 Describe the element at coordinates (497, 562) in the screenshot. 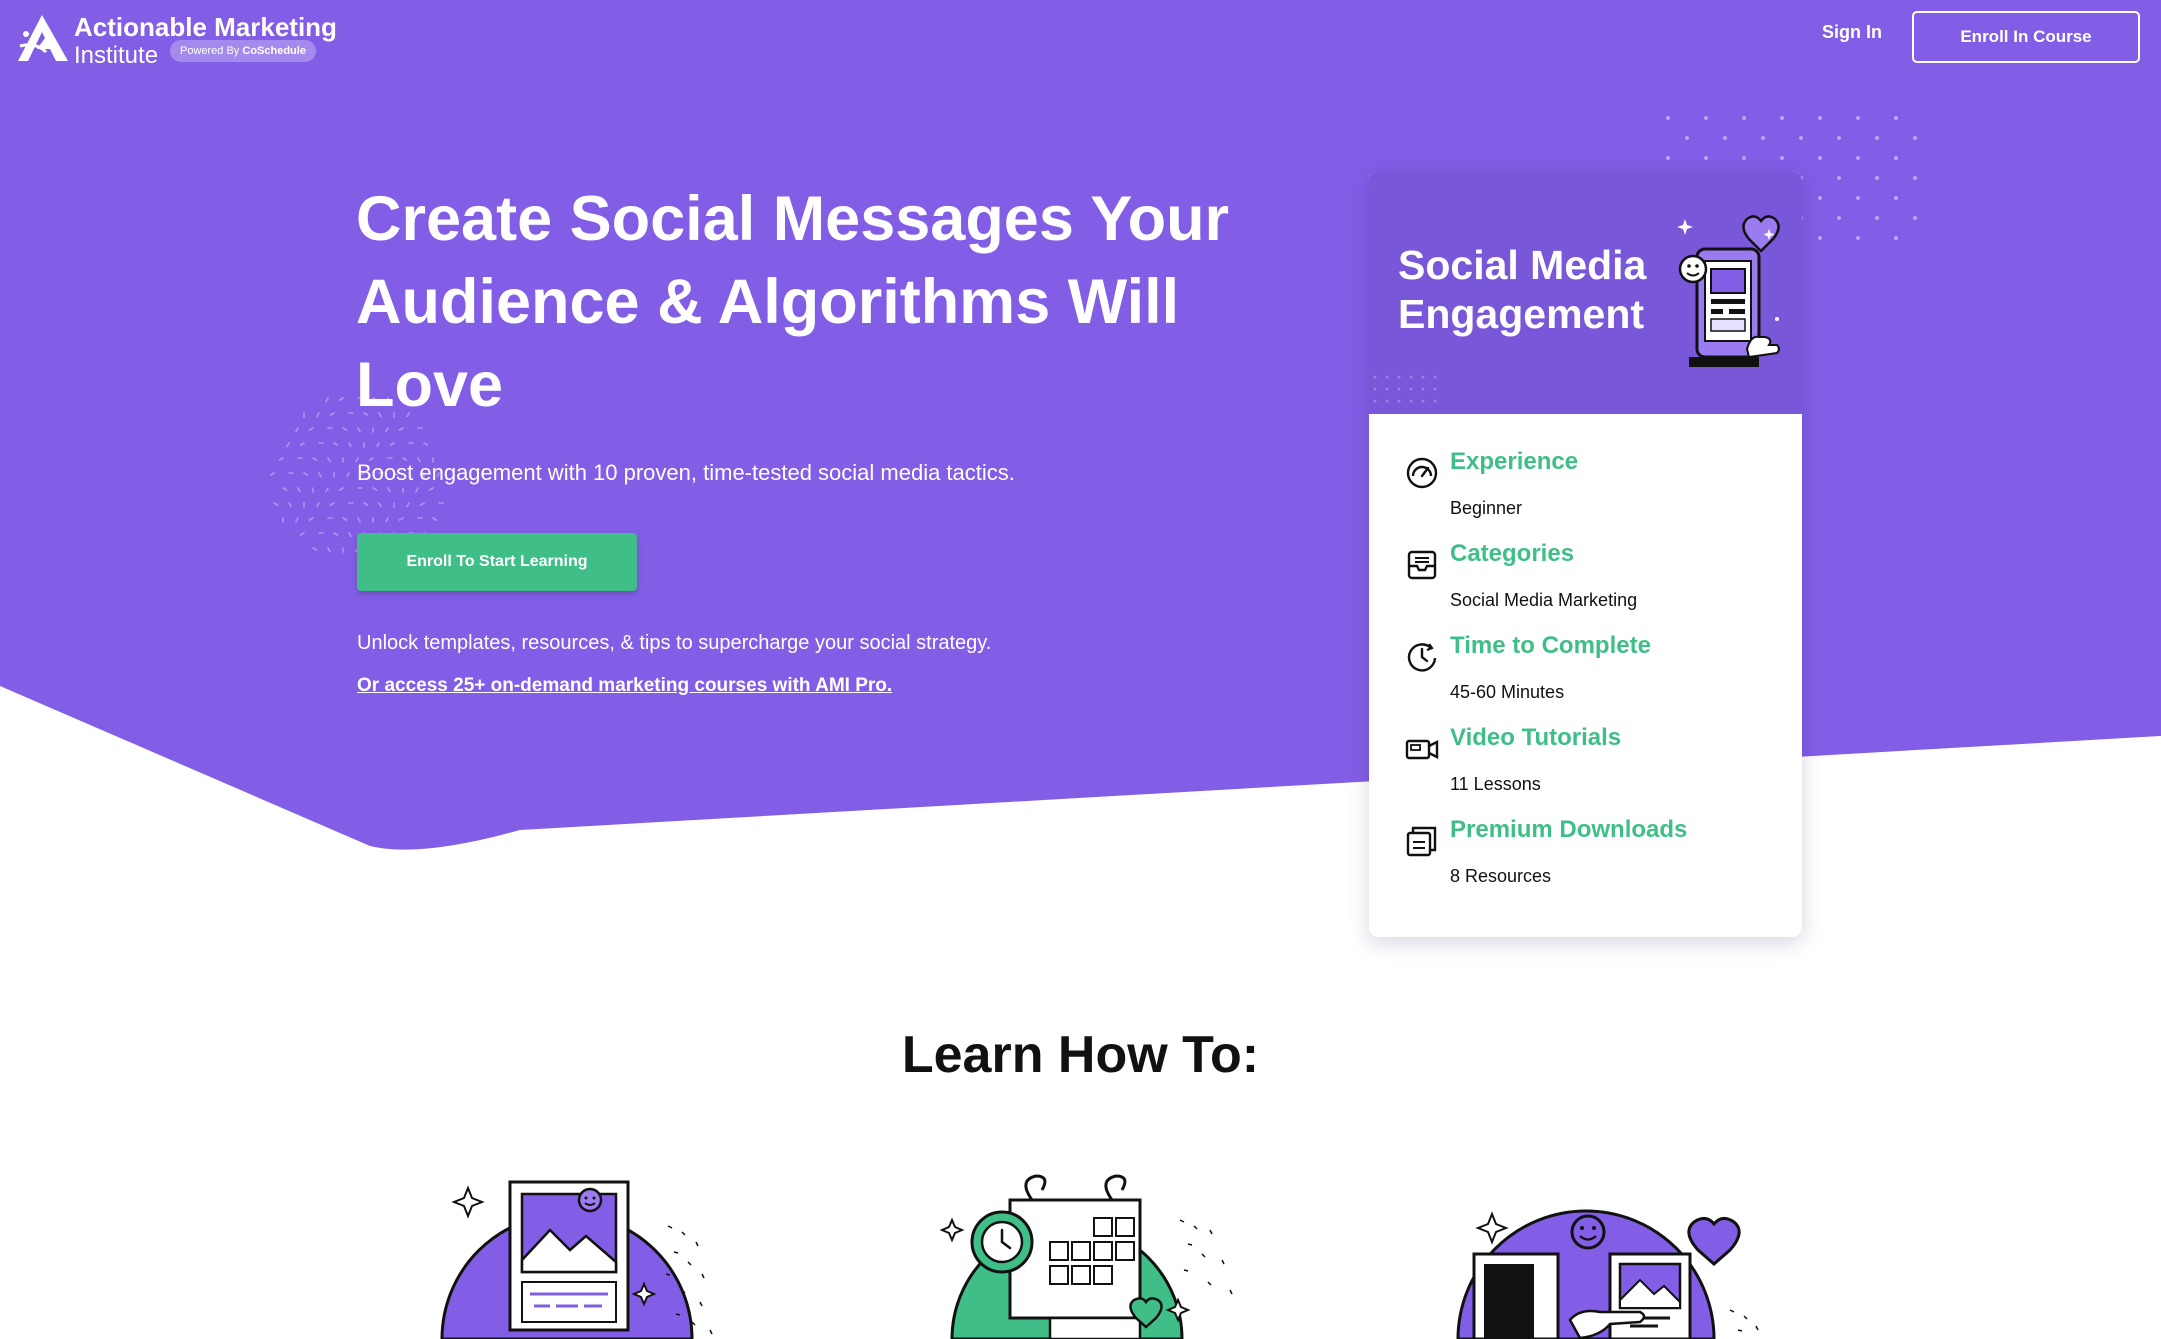

I see `enroll-to-start-learning-button: Enroll To Start Learning` at that location.